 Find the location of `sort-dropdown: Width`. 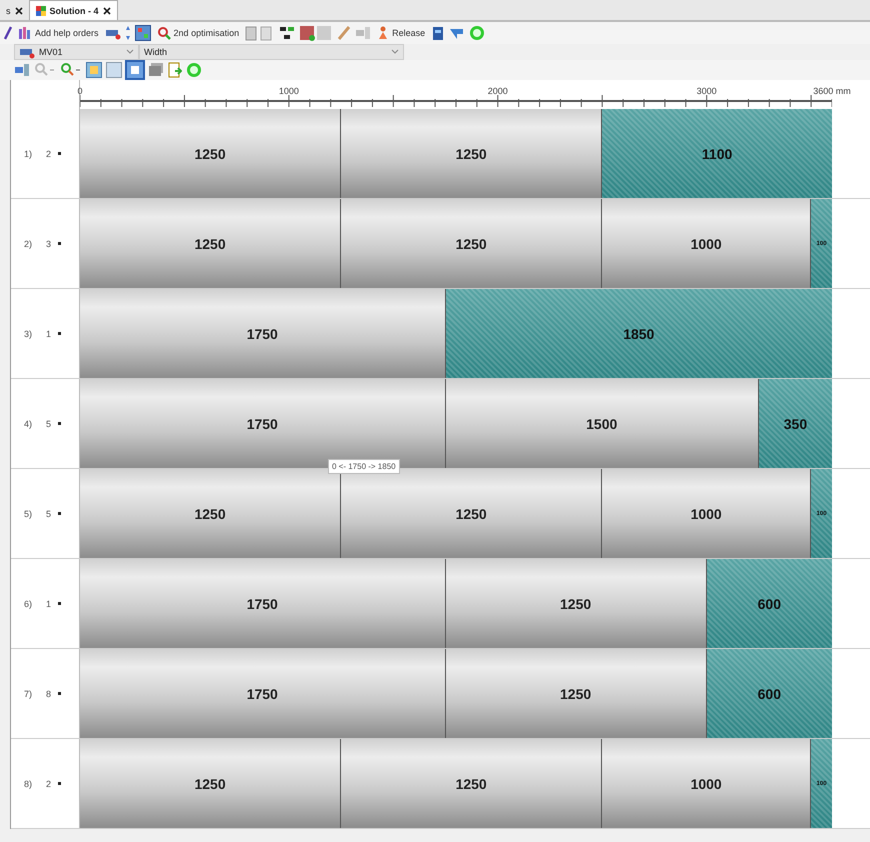

sort-dropdown: Width is located at coordinates (271, 52).